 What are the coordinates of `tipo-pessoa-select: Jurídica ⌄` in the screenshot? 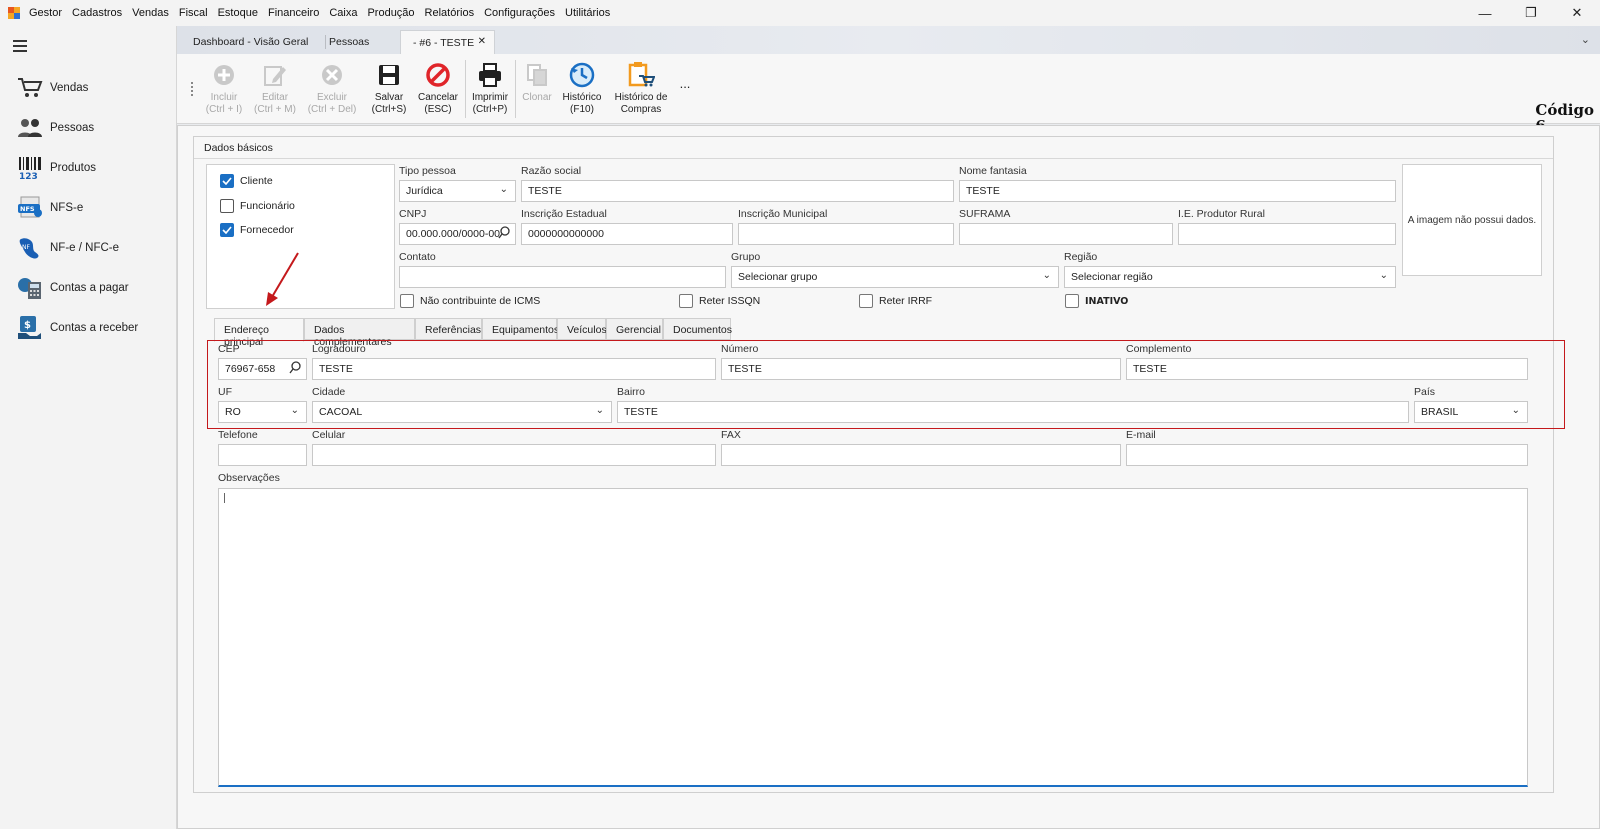 It's located at (457, 191).